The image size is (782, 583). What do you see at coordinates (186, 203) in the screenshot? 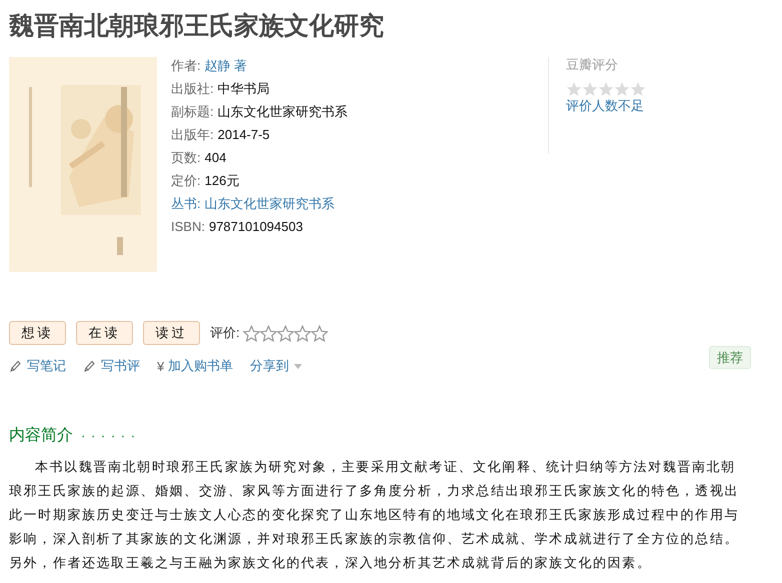
I see `info-label: 丛书:` at bounding box center [186, 203].